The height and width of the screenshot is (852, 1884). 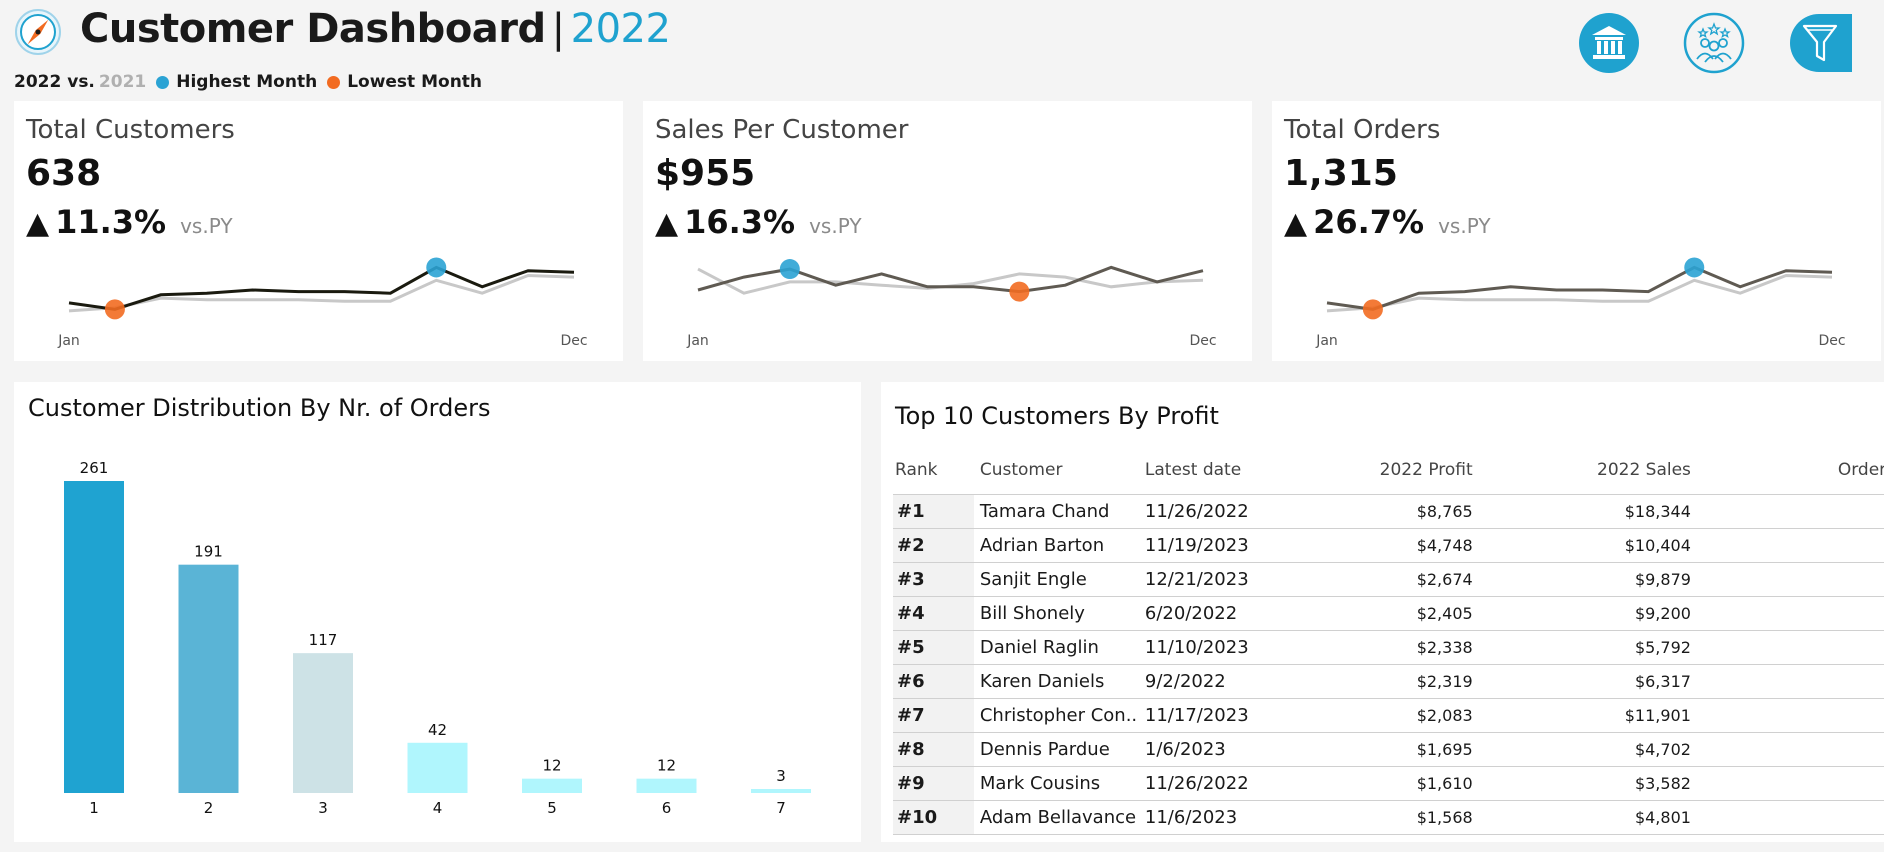 What do you see at coordinates (1609, 43) in the screenshot?
I see `bank-icon` at bounding box center [1609, 43].